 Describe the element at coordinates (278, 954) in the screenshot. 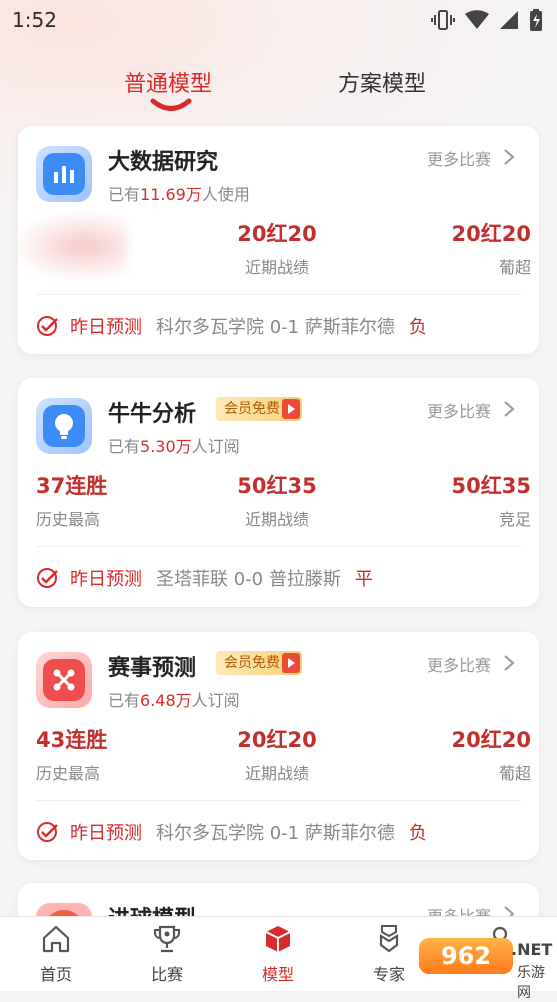

I see `nav-model: 模型` at that location.